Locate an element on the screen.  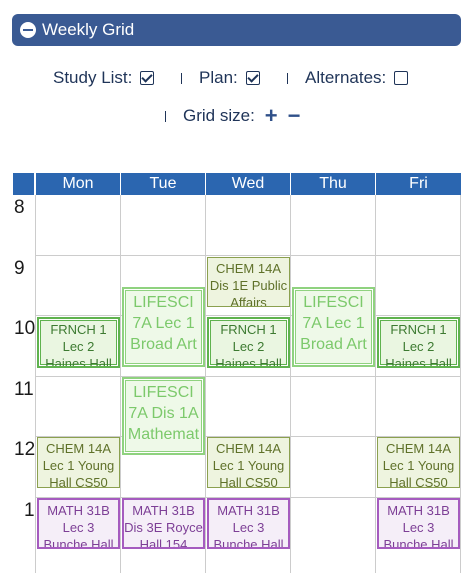
course-block-math-dis: MATH 31B Dis 3E Royce Hall 154 is located at coordinates (163, 523).